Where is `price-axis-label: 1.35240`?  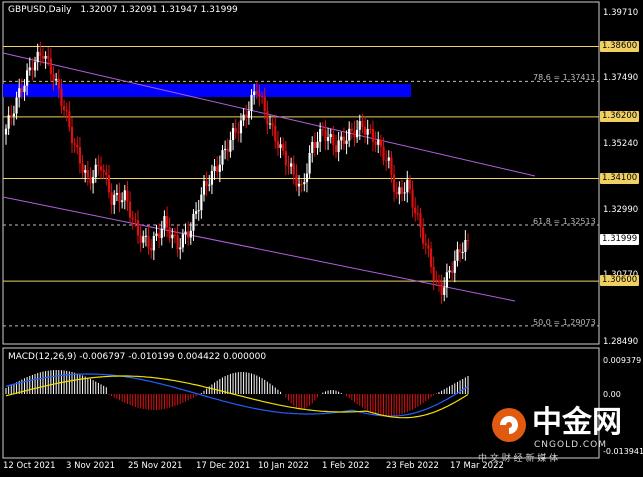
price-axis-label: 1.35240 is located at coordinates (621, 144).